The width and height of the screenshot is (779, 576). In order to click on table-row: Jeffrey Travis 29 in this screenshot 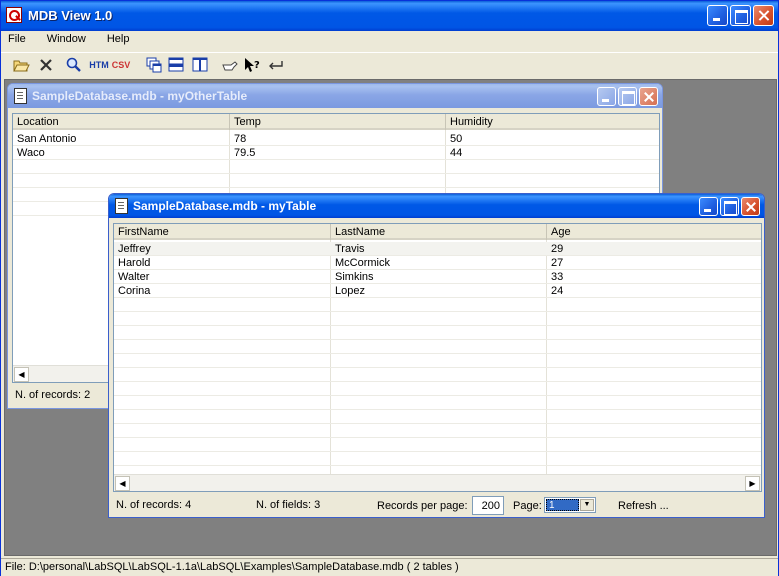, I will do `click(437, 249)`.